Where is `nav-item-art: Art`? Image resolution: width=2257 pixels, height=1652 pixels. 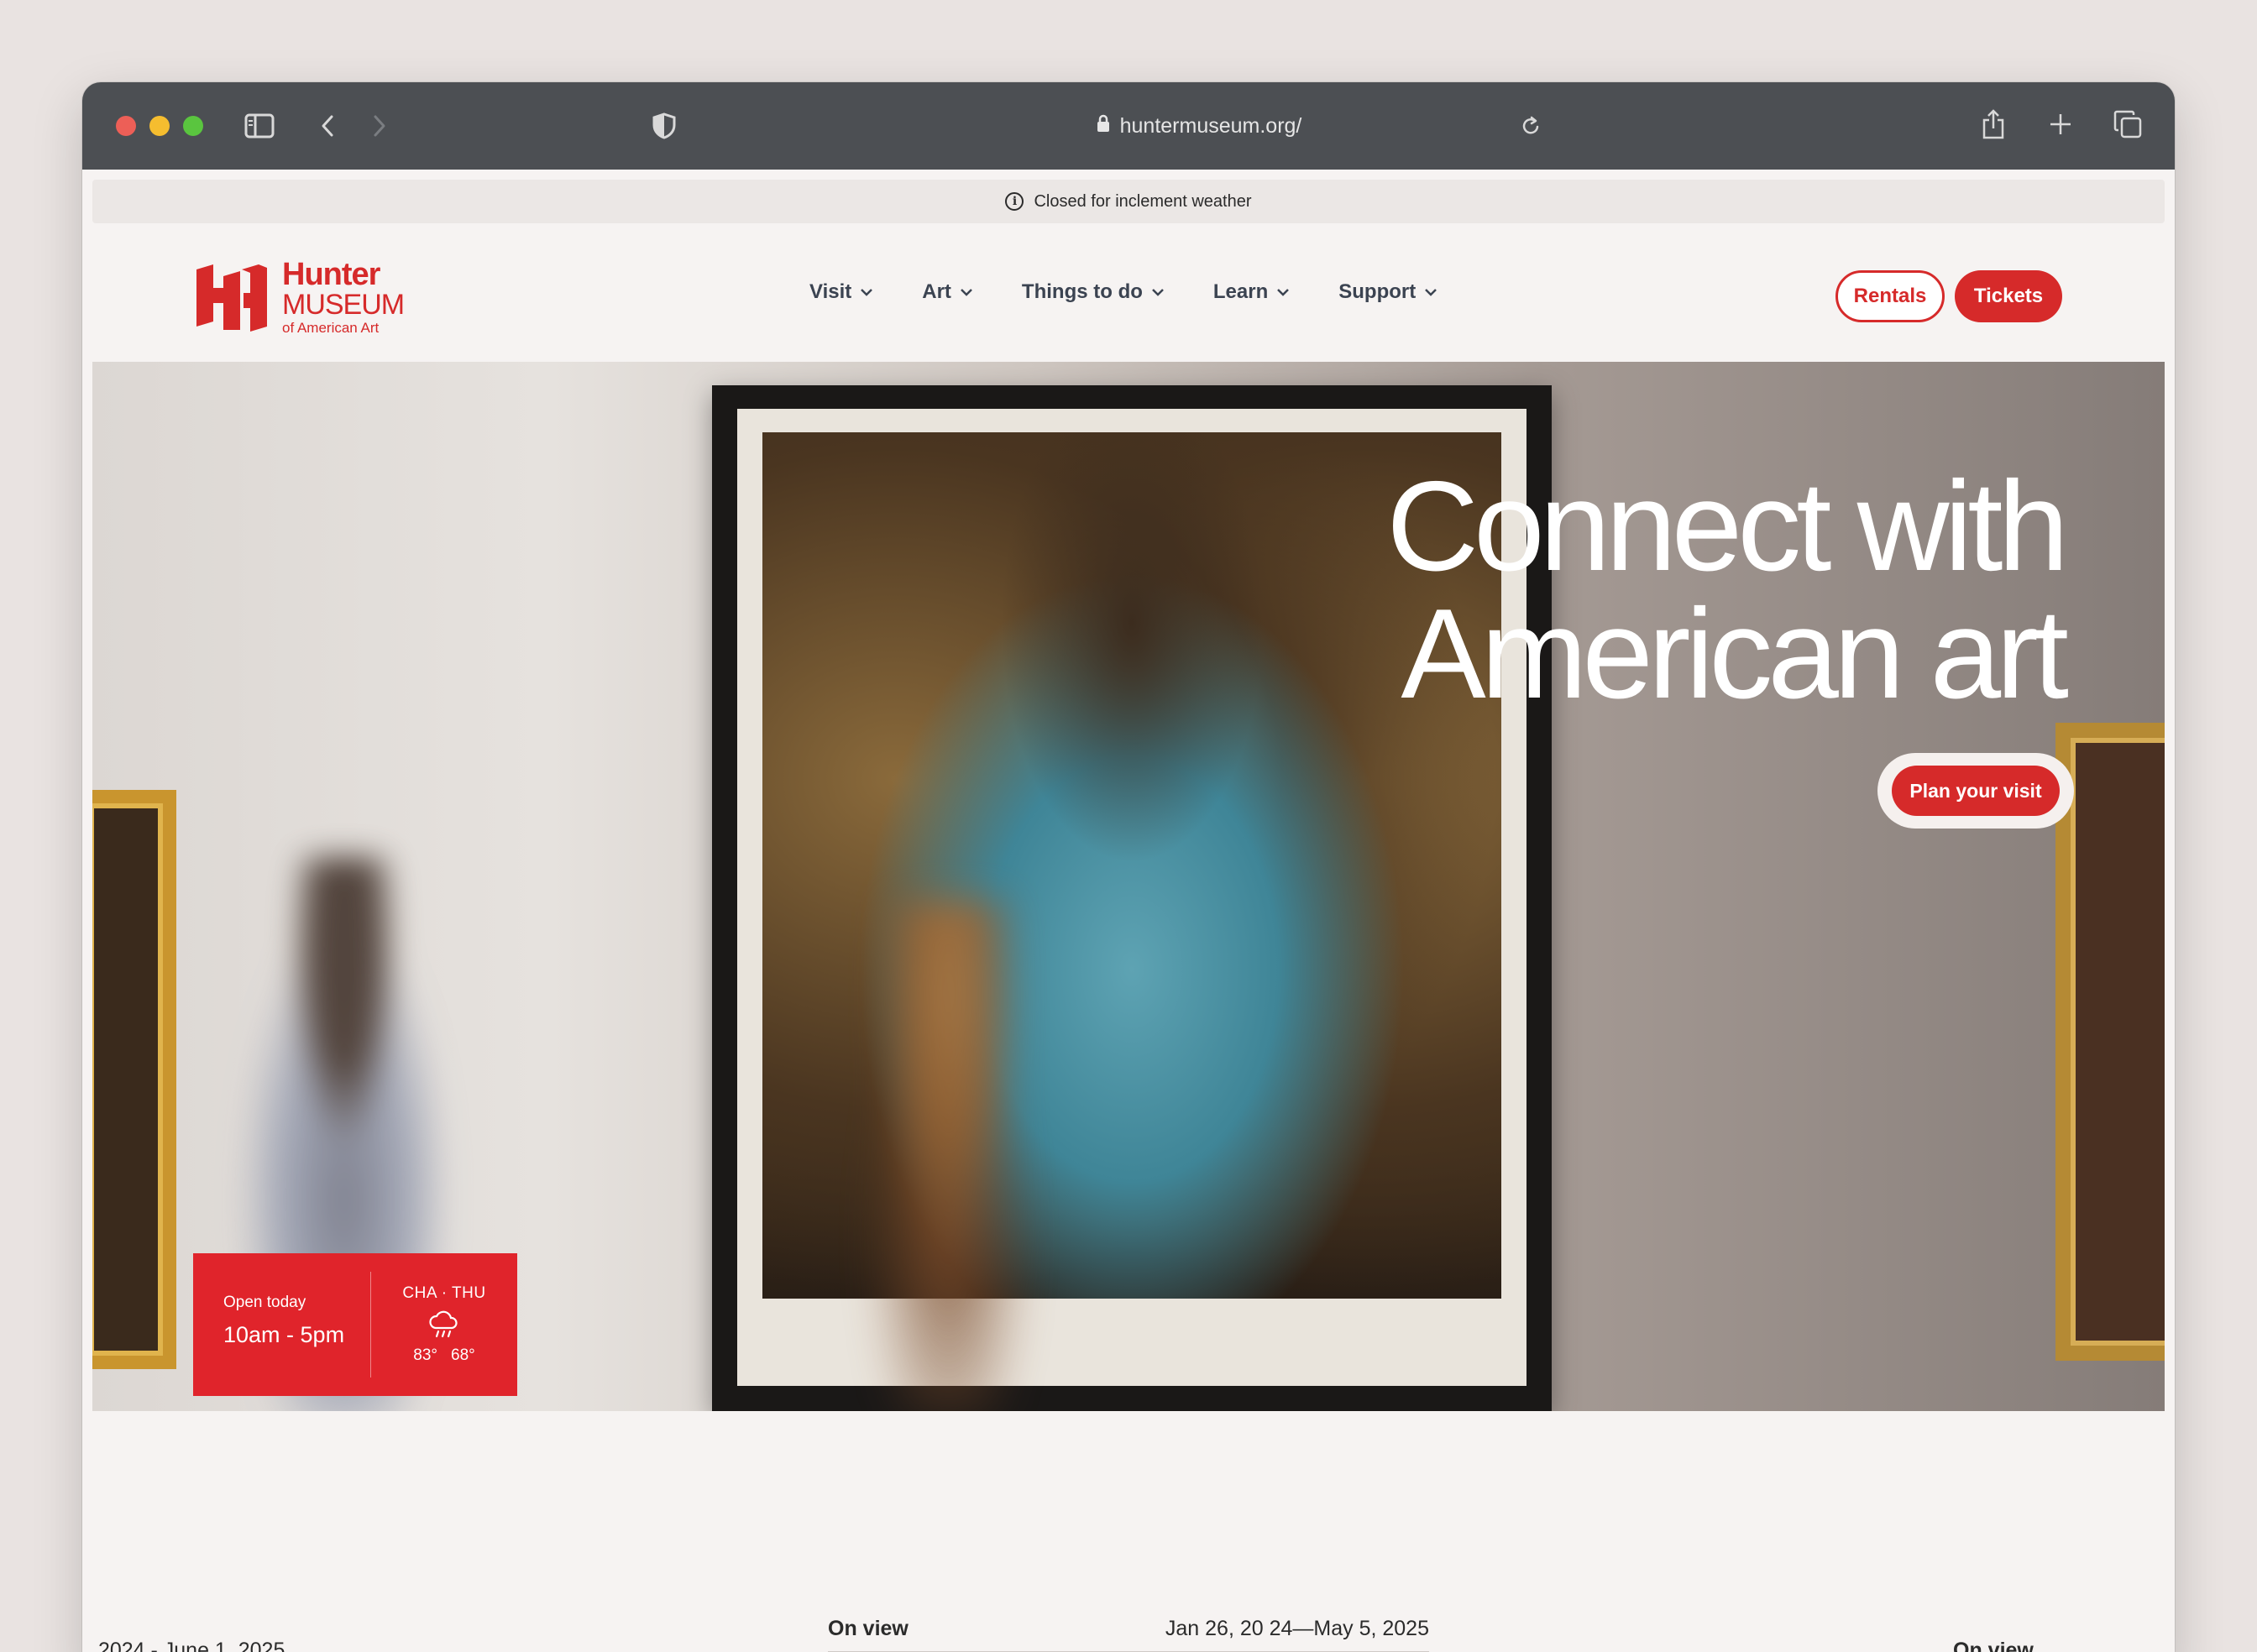
nav-item-art: Art is located at coordinates (947, 292).